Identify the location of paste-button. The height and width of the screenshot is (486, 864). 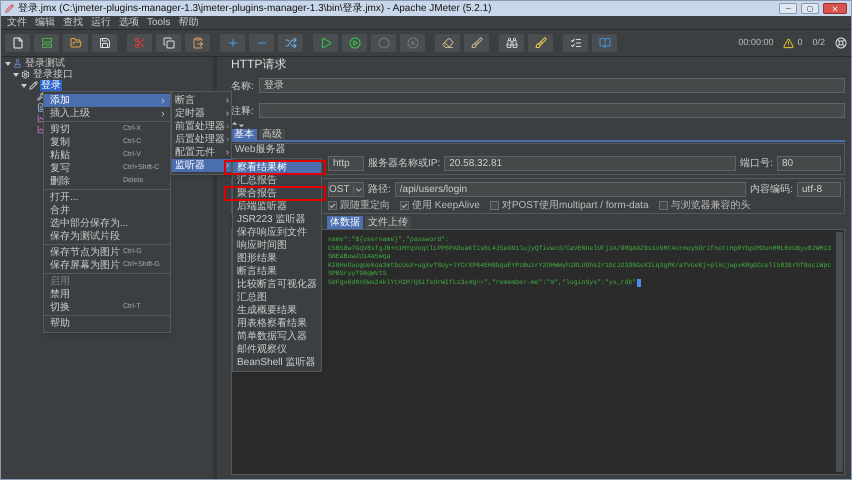
(197, 43).